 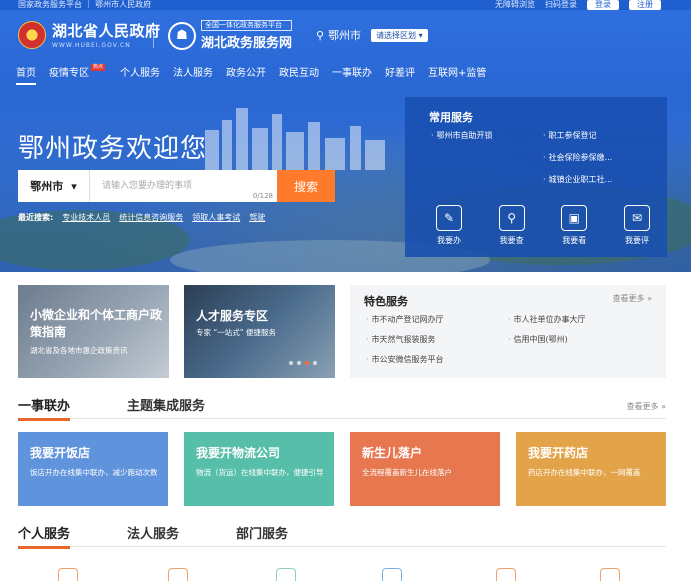 I want to click on nav-home: 首页, so click(x=26, y=74).